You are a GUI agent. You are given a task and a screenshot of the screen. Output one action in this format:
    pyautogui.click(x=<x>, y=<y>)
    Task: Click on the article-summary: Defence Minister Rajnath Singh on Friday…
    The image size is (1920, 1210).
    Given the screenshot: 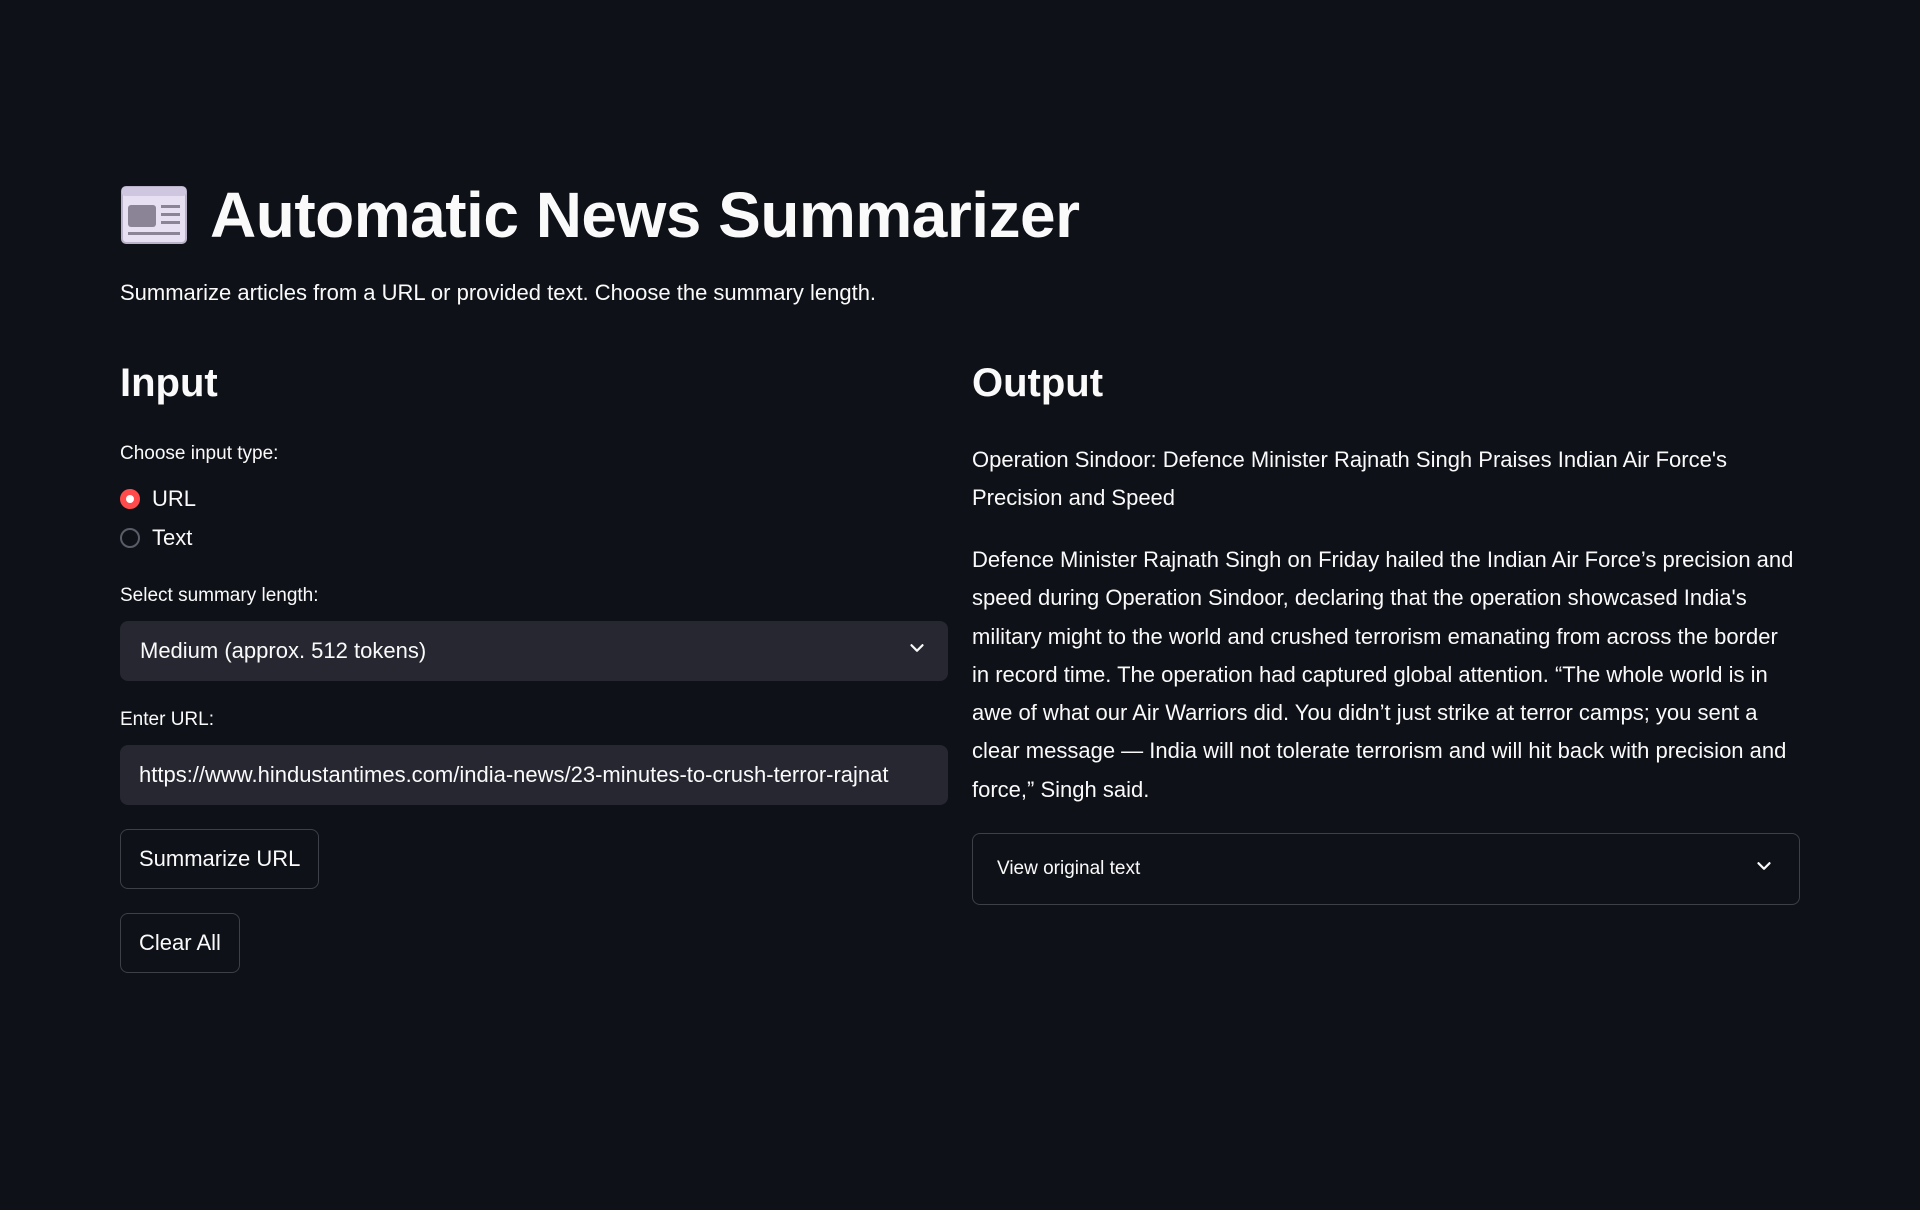 What is the action you would take?
    pyautogui.click(x=1383, y=674)
    